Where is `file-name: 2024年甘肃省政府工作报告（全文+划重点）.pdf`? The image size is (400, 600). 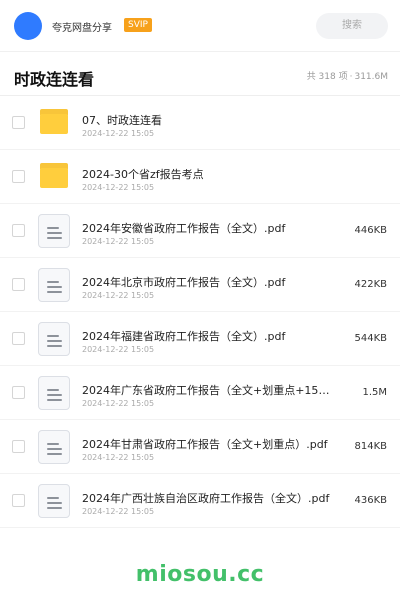 file-name: 2024年甘肃省政府工作报告（全文+划重点）.pdf is located at coordinates (205, 444).